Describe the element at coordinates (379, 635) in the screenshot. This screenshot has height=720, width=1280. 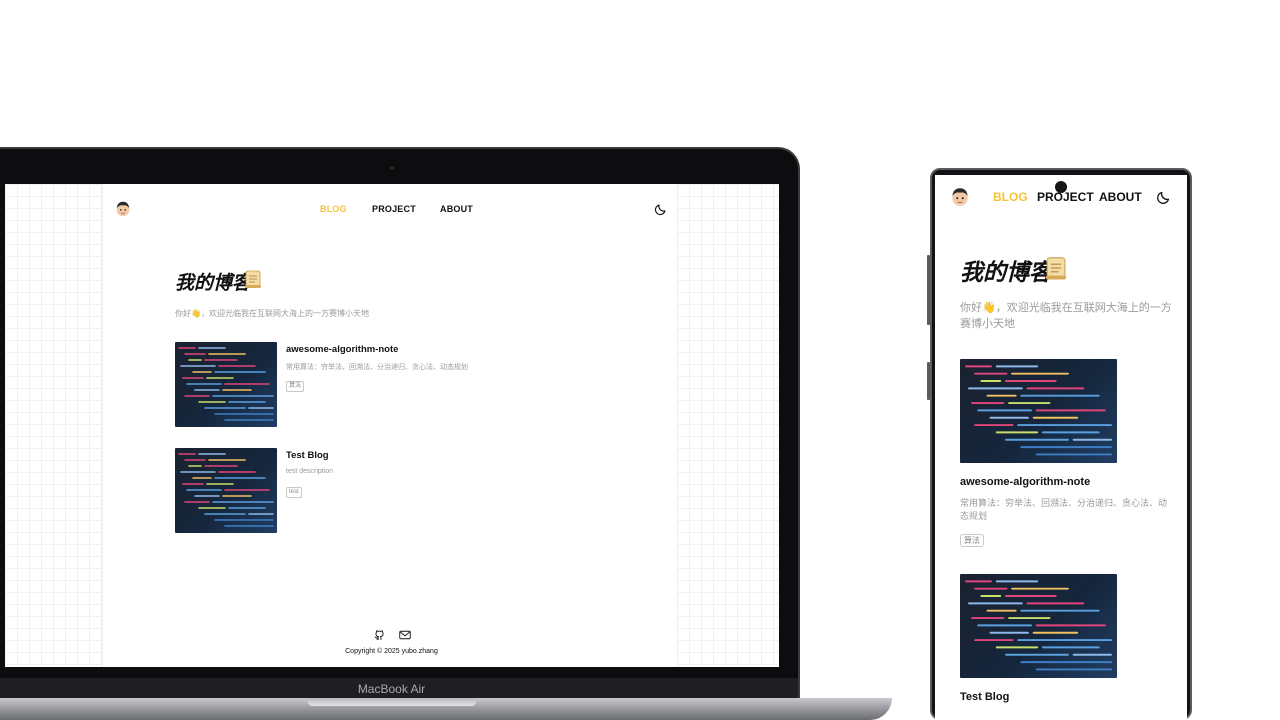
I see `github-icon` at that location.